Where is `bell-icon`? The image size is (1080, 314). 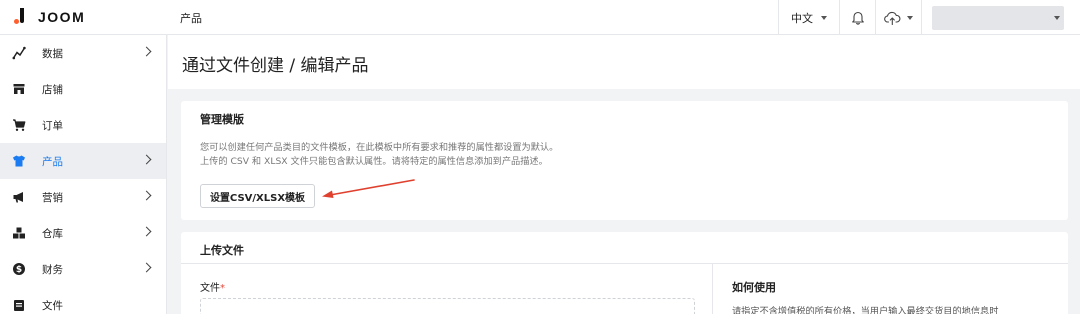
bell-icon is located at coordinates (857, 18).